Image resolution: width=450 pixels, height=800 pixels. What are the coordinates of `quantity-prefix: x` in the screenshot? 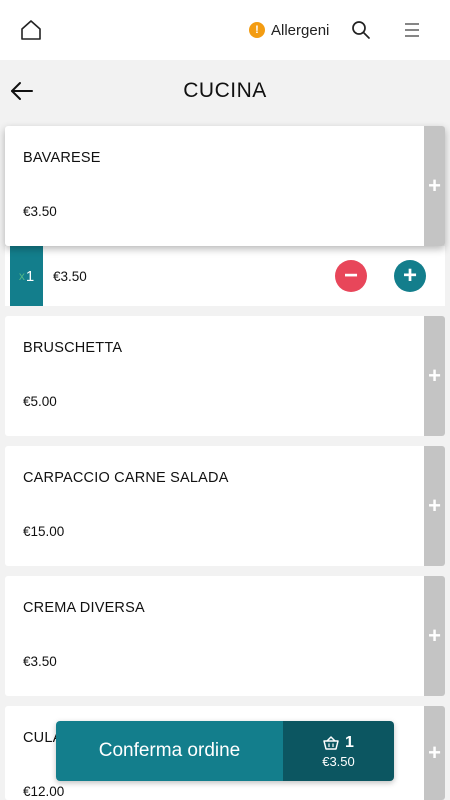 It's located at (21, 276).